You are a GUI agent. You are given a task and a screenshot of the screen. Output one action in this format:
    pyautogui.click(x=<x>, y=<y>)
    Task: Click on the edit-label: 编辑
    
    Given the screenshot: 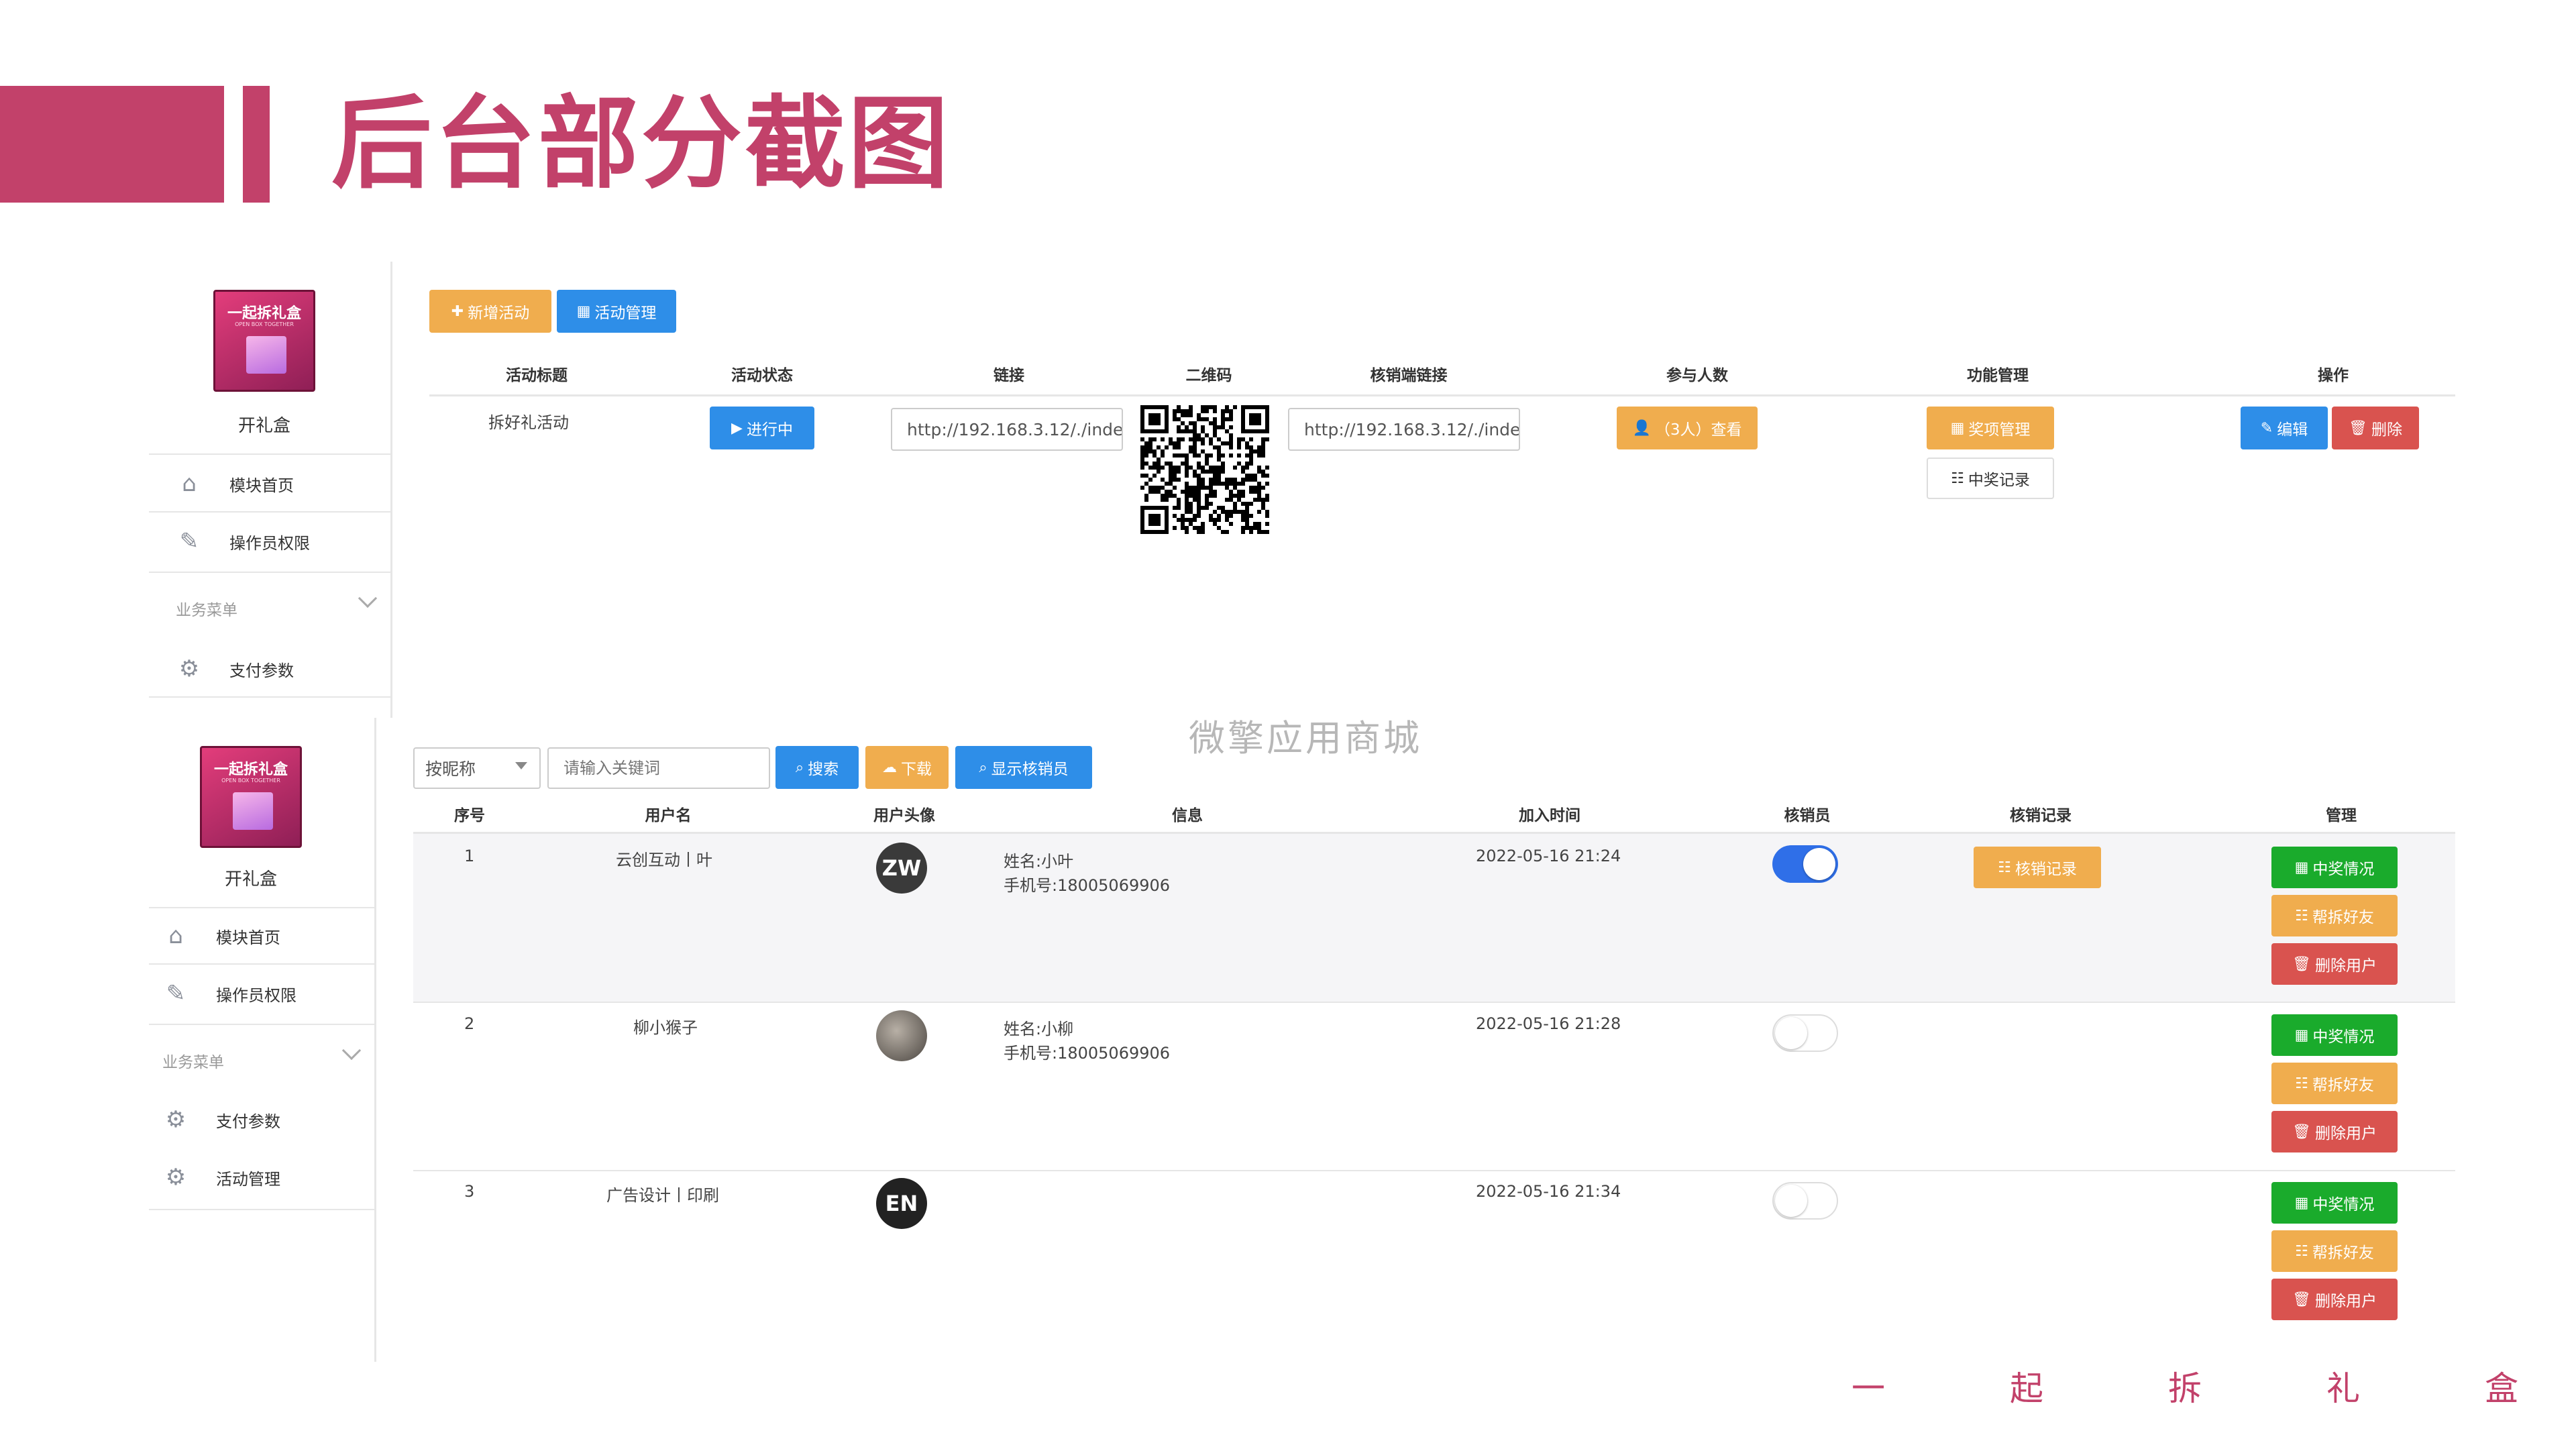 What is the action you would take?
    pyautogui.click(x=2292, y=430)
    